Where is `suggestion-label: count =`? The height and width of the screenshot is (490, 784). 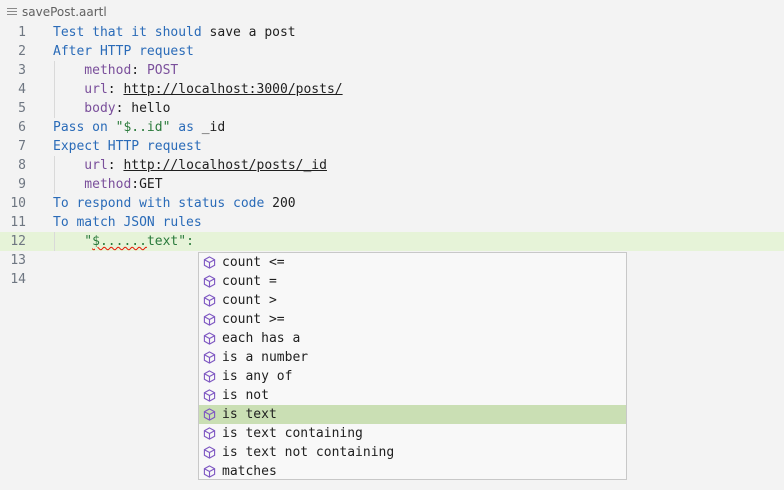 suggestion-label: count = is located at coordinates (249, 281).